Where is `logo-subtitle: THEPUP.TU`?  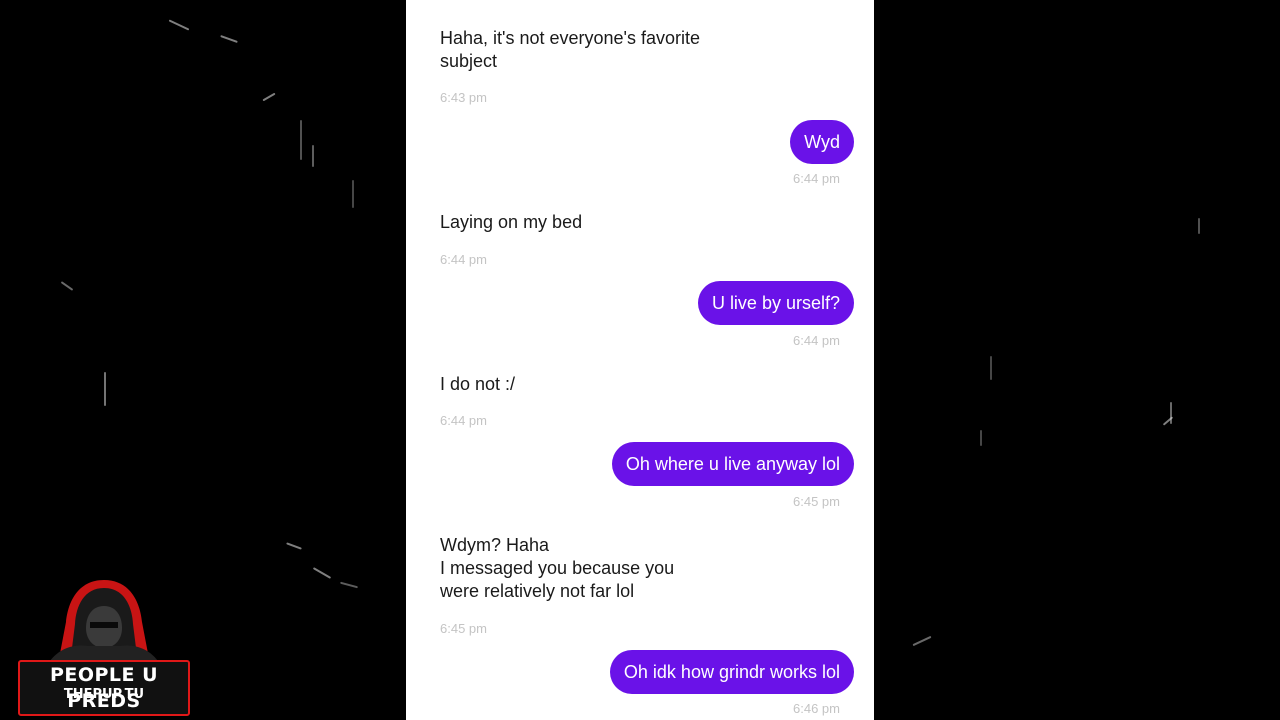
logo-subtitle: THEPUP.TU is located at coordinates (104, 694).